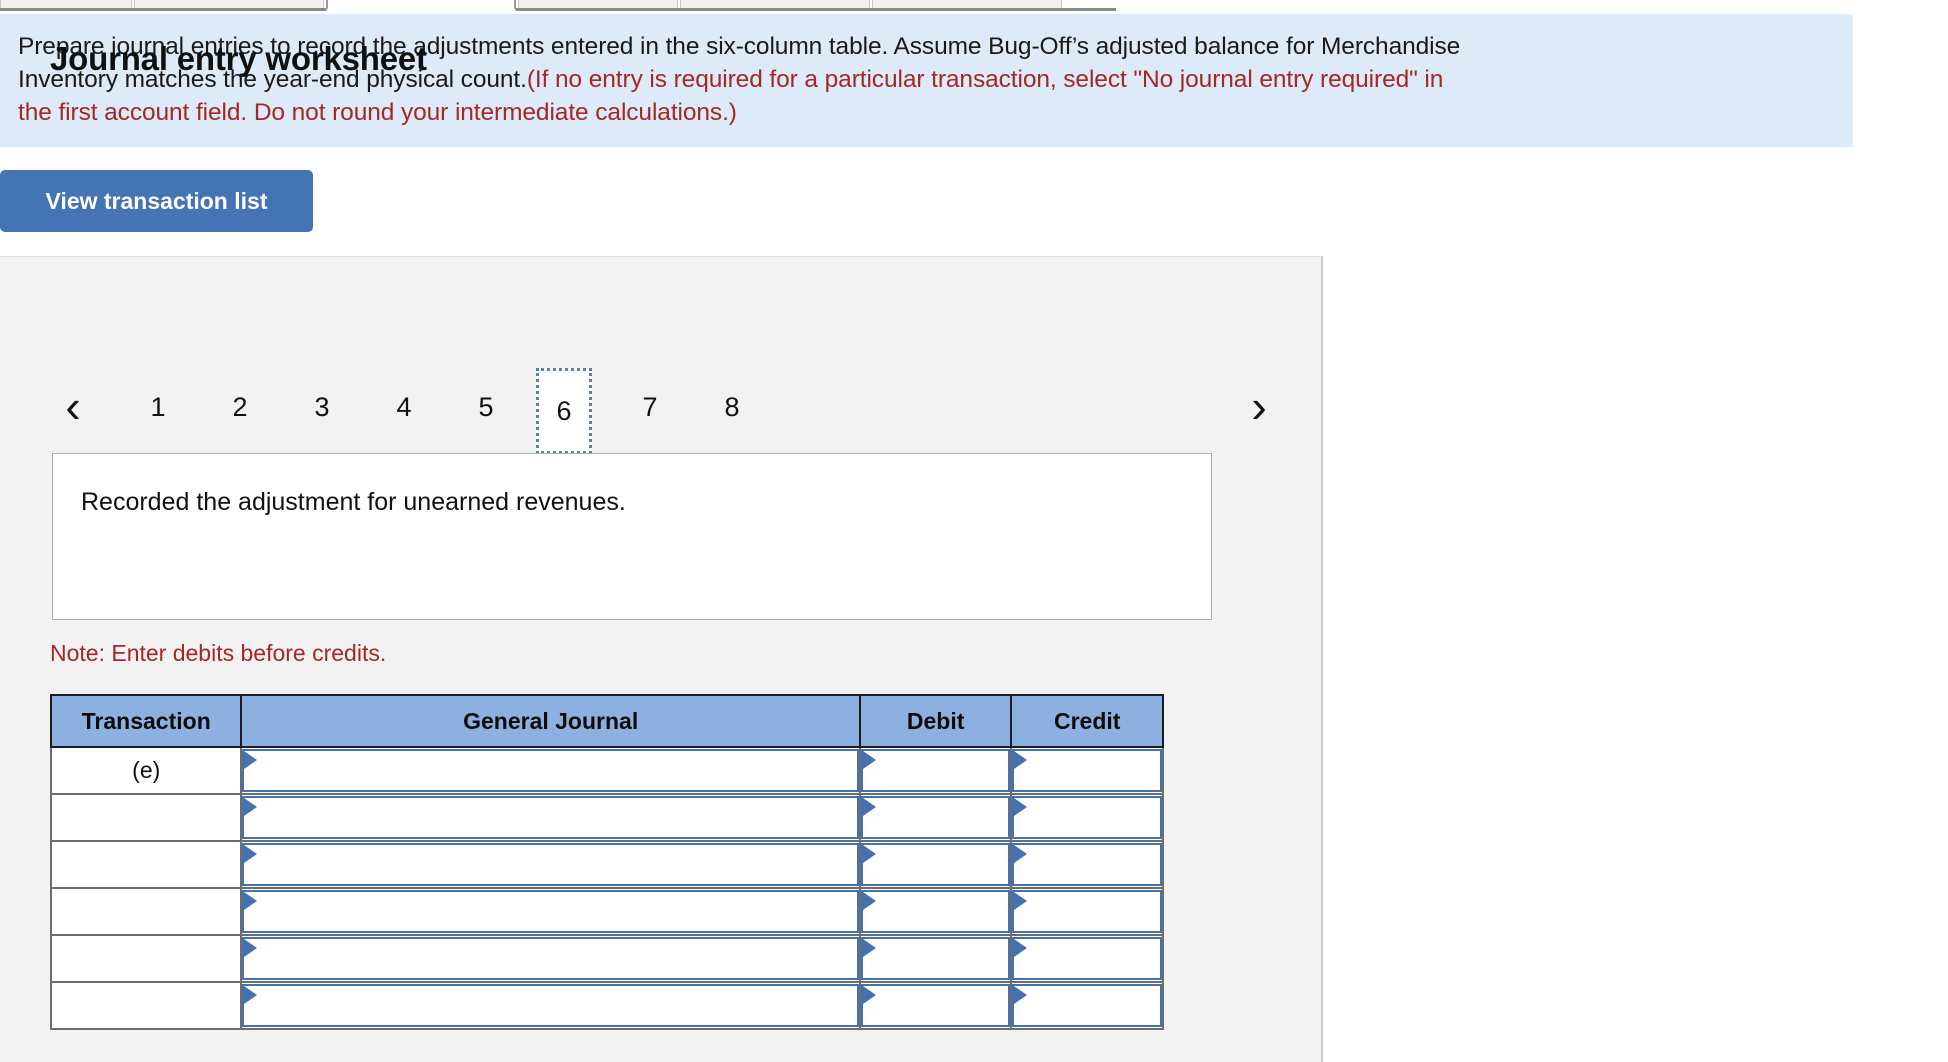  What do you see at coordinates (240, 407) in the screenshot?
I see `pager-page-2: 2` at bounding box center [240, 407].